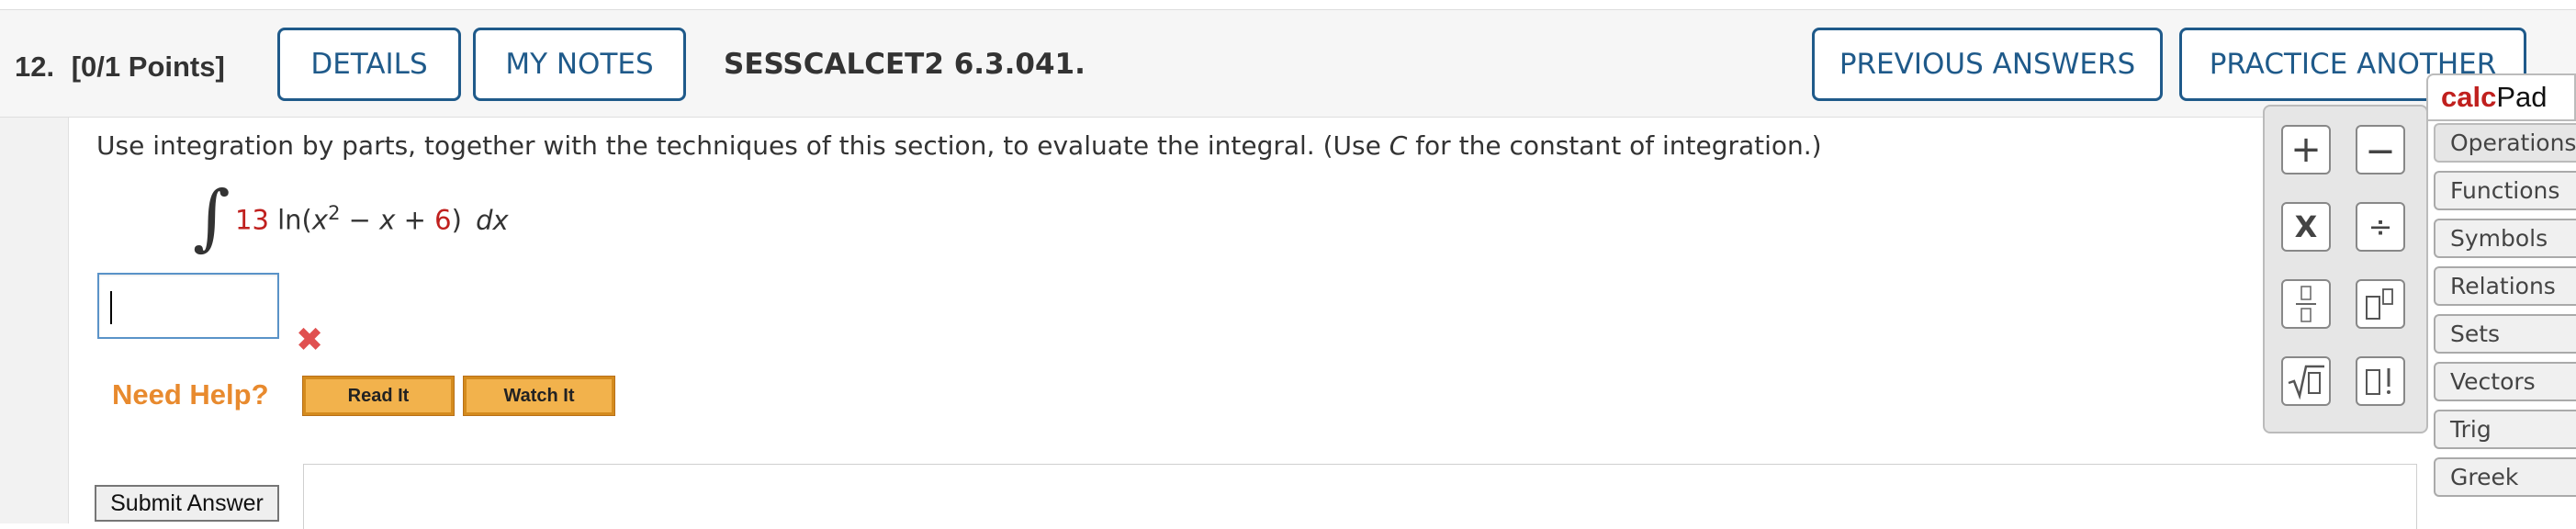  What do you see at coordinates (579, 64) in the screenshot?
I see `my-notes-button: MY NOTES` at bounding box center [579, 64].